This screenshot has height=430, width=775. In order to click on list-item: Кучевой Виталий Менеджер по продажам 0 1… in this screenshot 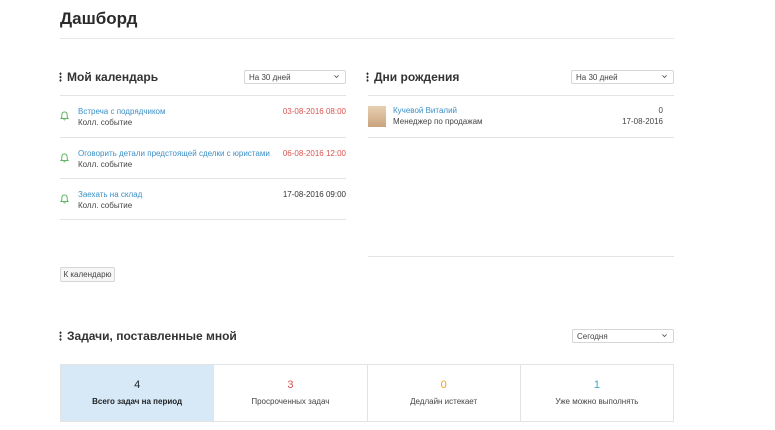, I will do `click(516, 116)`.